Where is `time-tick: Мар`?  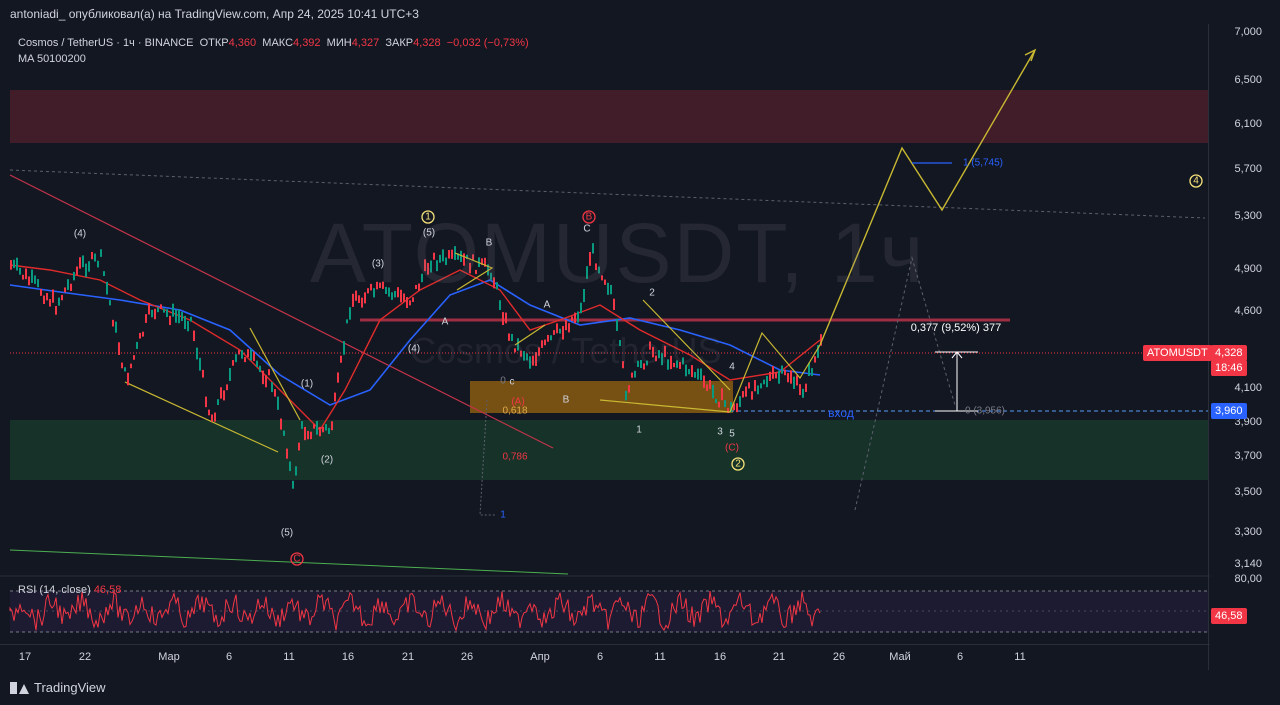 time-tick: Мар is located at coordinates (169, 657).